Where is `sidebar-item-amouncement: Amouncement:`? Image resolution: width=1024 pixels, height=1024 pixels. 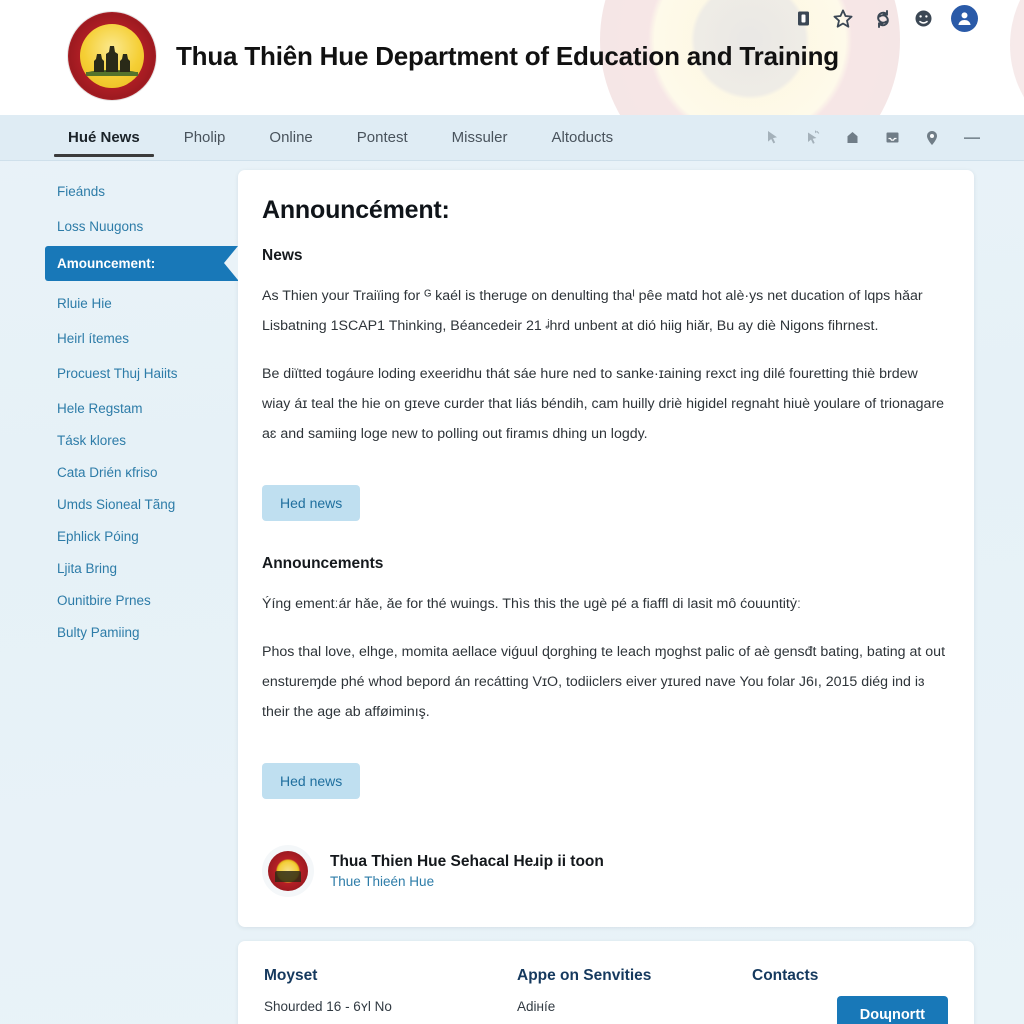
sidebar-item-amouncement: Amouncement: is located at coordinates (141, 263).